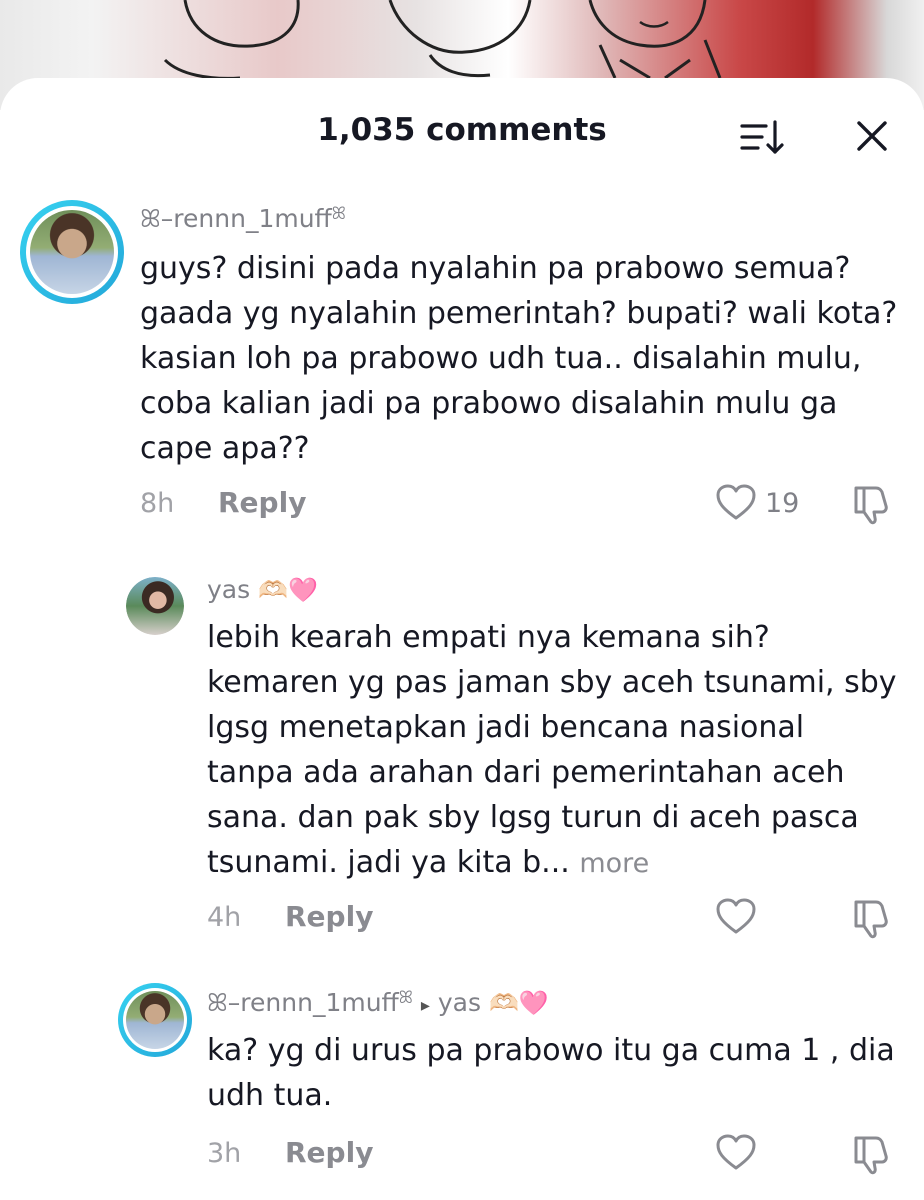 The width and height of the screenshot is (924, 1200). I want to click on comment-username: ꕤ–rennn_1muffꕤ, so click(243, 219).